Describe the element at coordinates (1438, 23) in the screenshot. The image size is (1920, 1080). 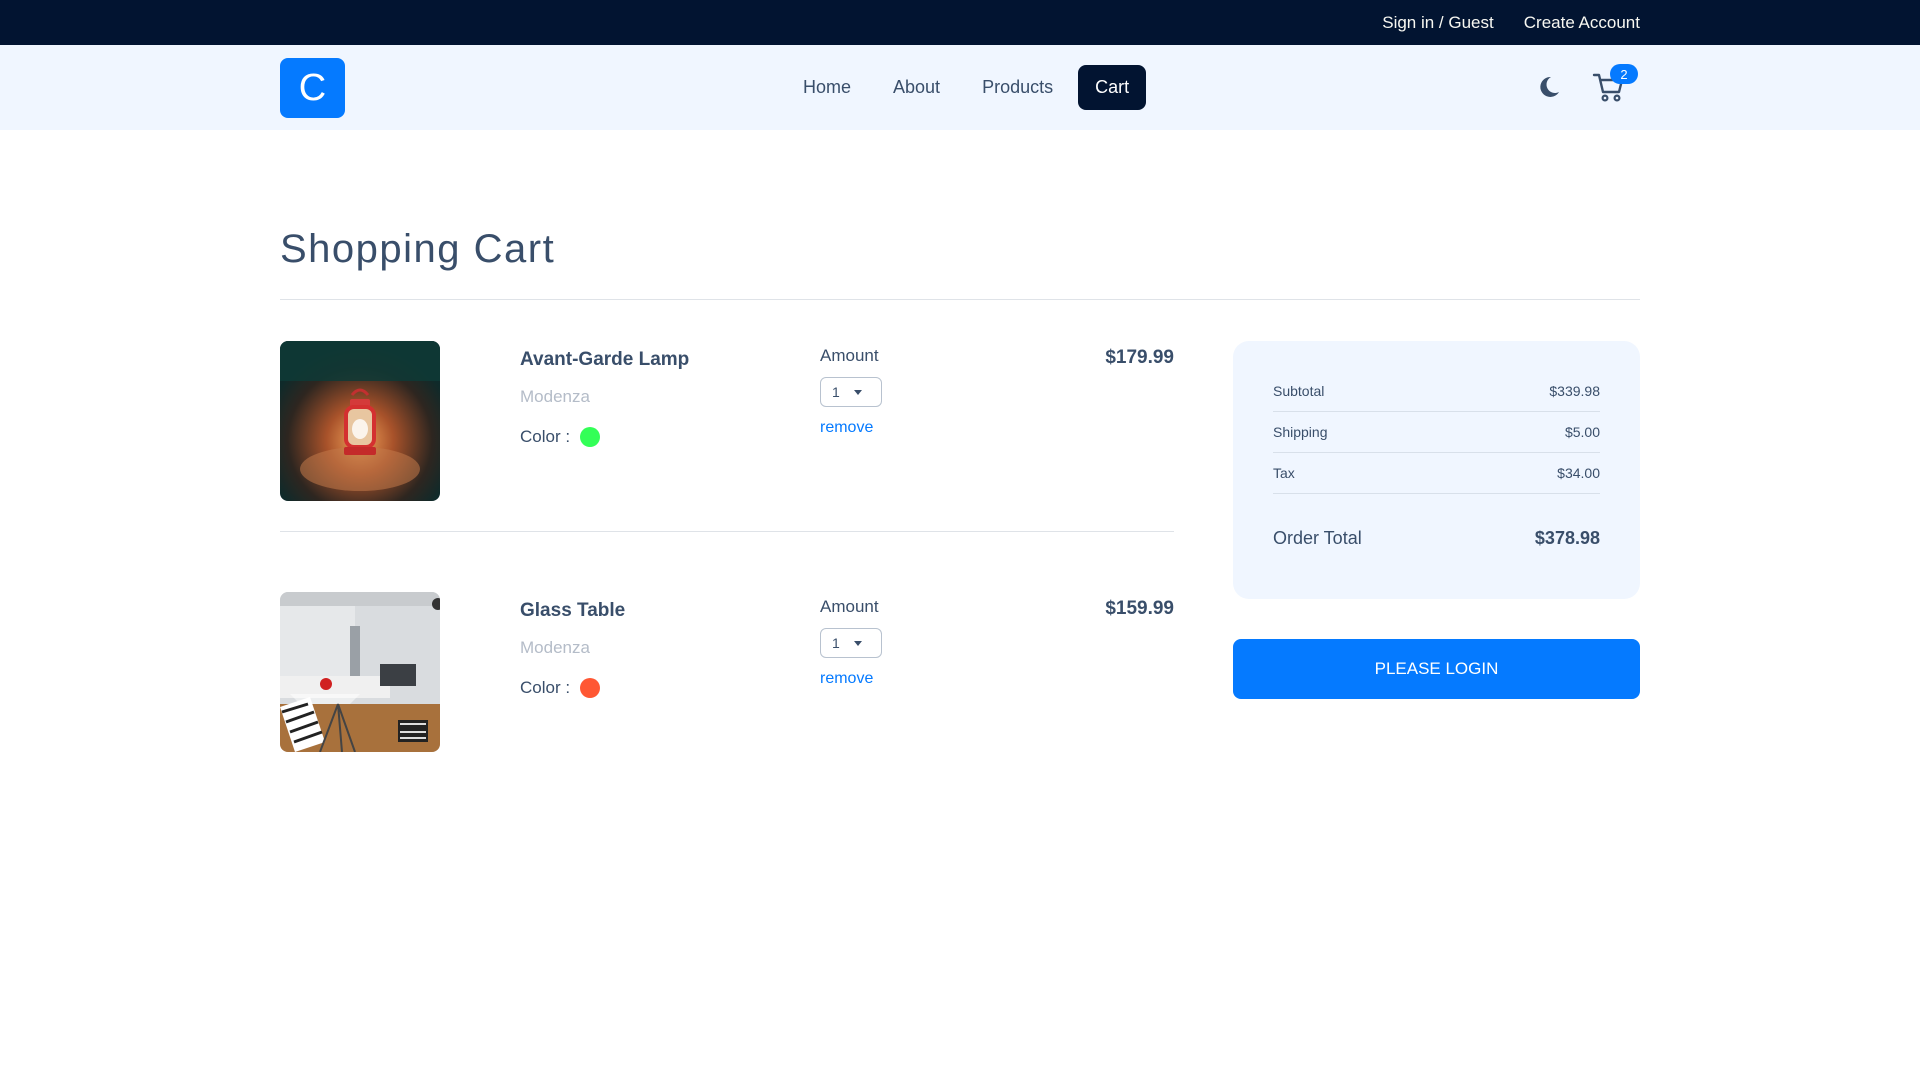
I see `sign-in-link: Sign in / Guest` at that location.